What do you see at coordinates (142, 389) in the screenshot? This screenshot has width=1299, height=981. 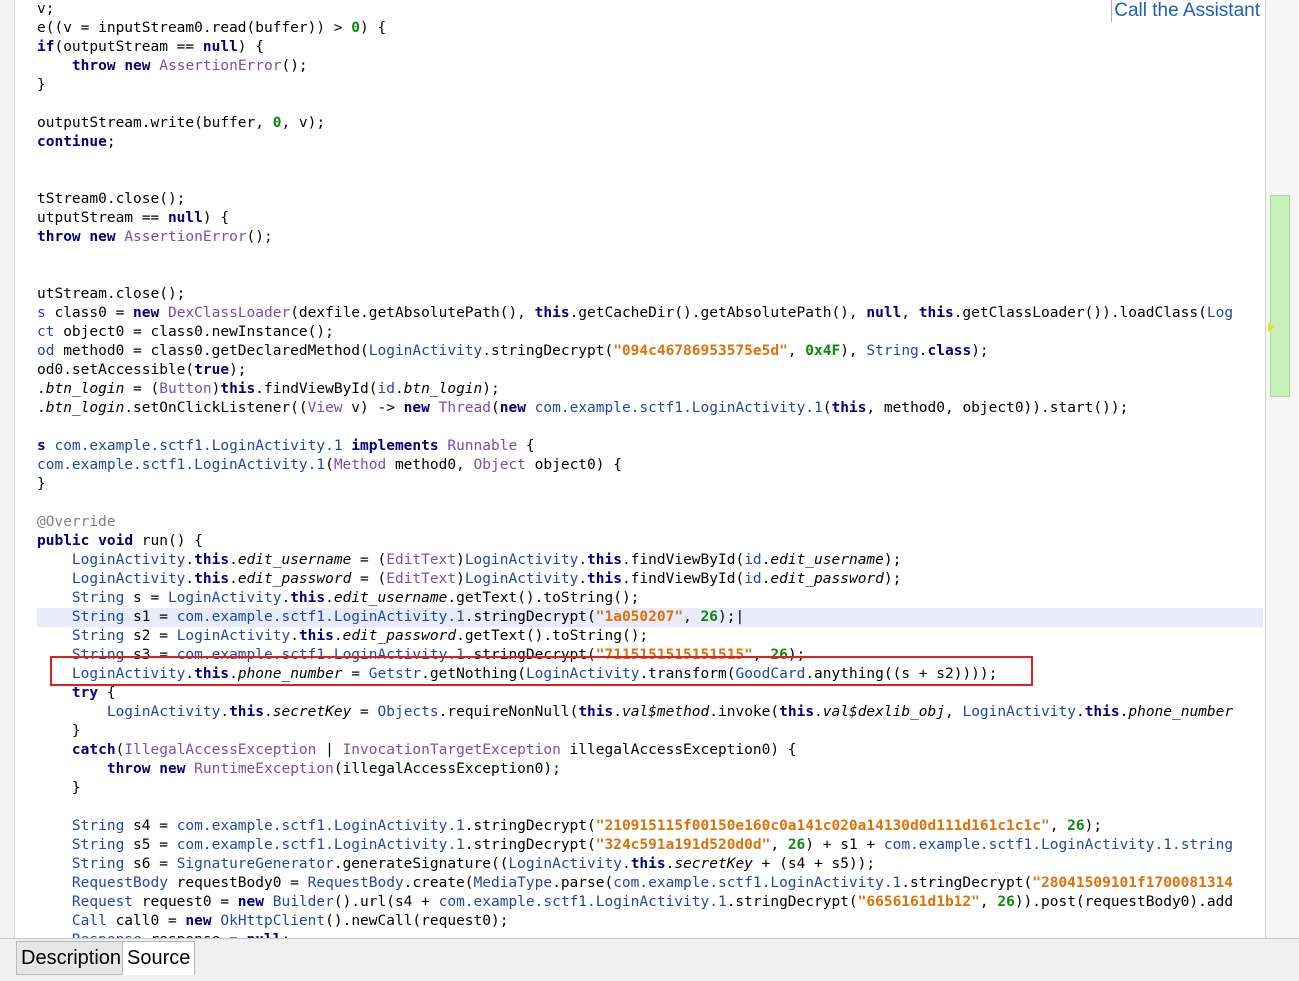 I see `code-token: = (` at bounding box center [142, 389].